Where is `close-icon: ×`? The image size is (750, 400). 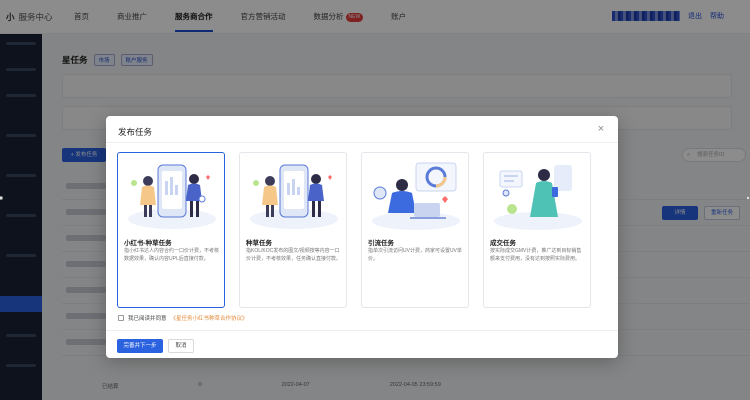 close-icon: × is located at coordinates (601, 129).